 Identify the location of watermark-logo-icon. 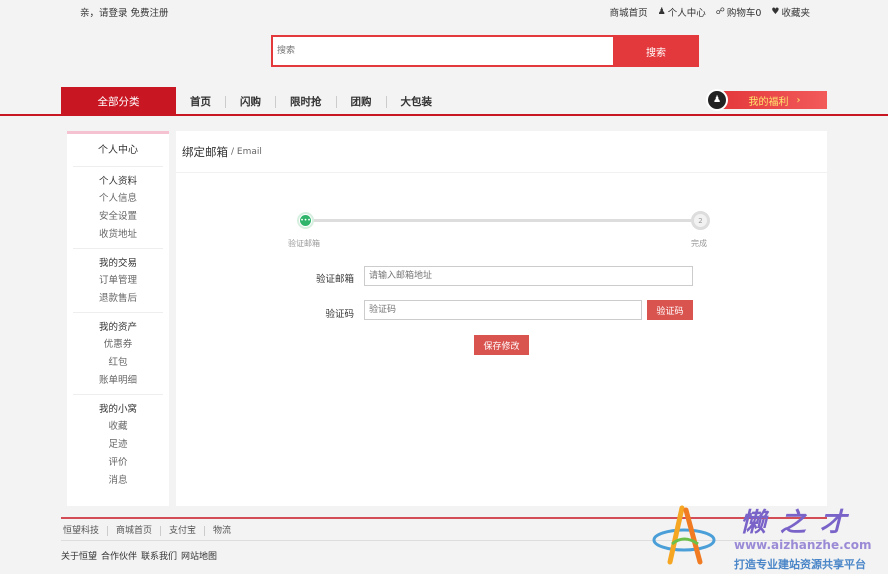
(684, 535).